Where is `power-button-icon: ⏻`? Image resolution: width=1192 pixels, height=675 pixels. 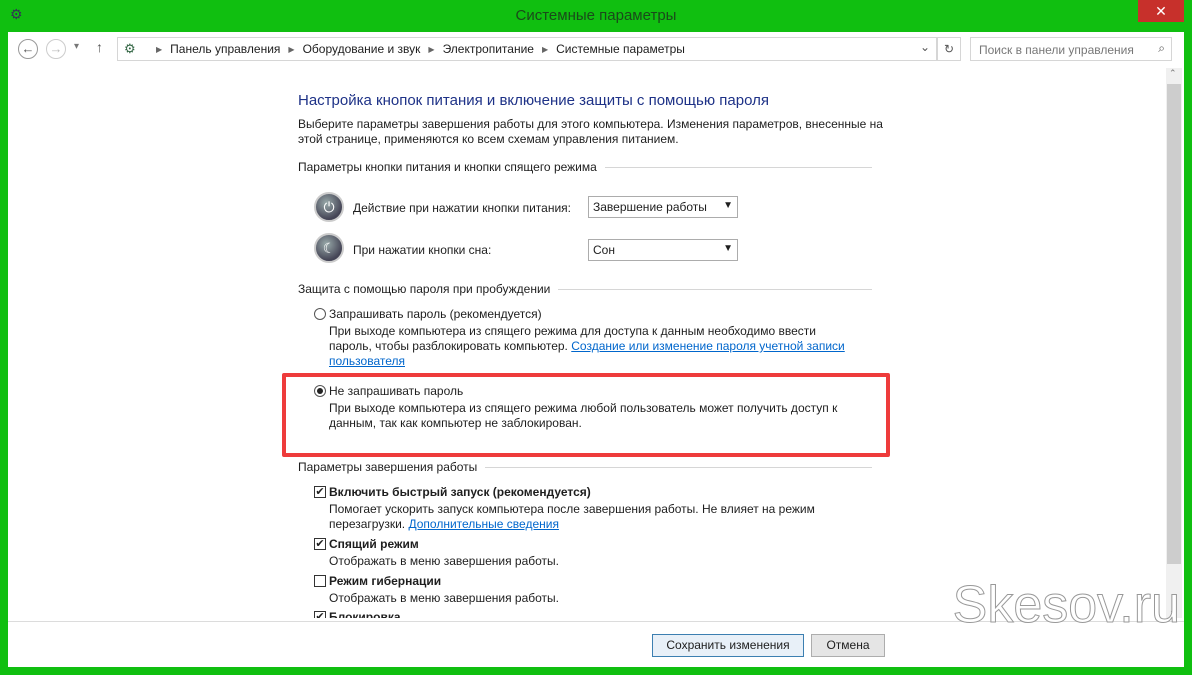 power-button-icon: ⏻ is located at coordinates (329, 207).